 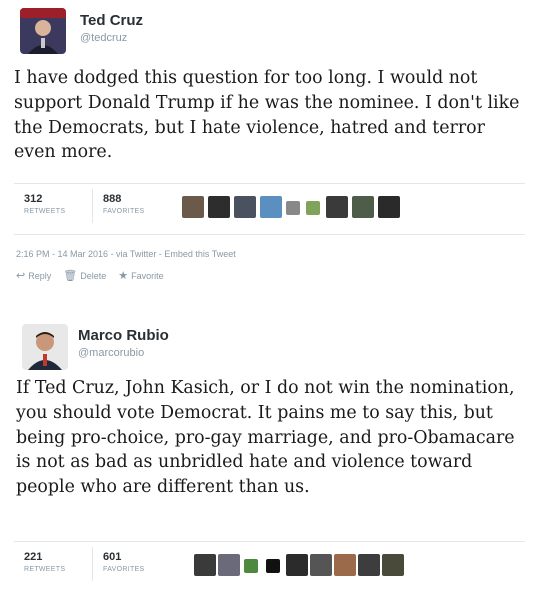 I want to click on delete-button: 🗑 Delete, so click(x=84, y=275).